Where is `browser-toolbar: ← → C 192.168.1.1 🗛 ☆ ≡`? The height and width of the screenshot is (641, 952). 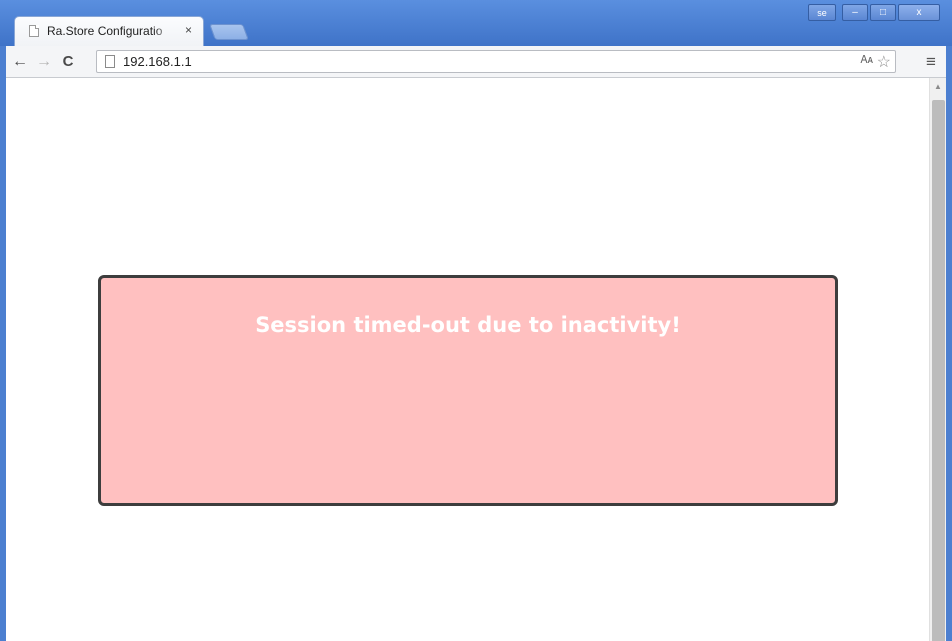
browser-toolbar: ← → C 192.168.1.1 🗛 ☆ ≡ is located at coordinates (476, 62).